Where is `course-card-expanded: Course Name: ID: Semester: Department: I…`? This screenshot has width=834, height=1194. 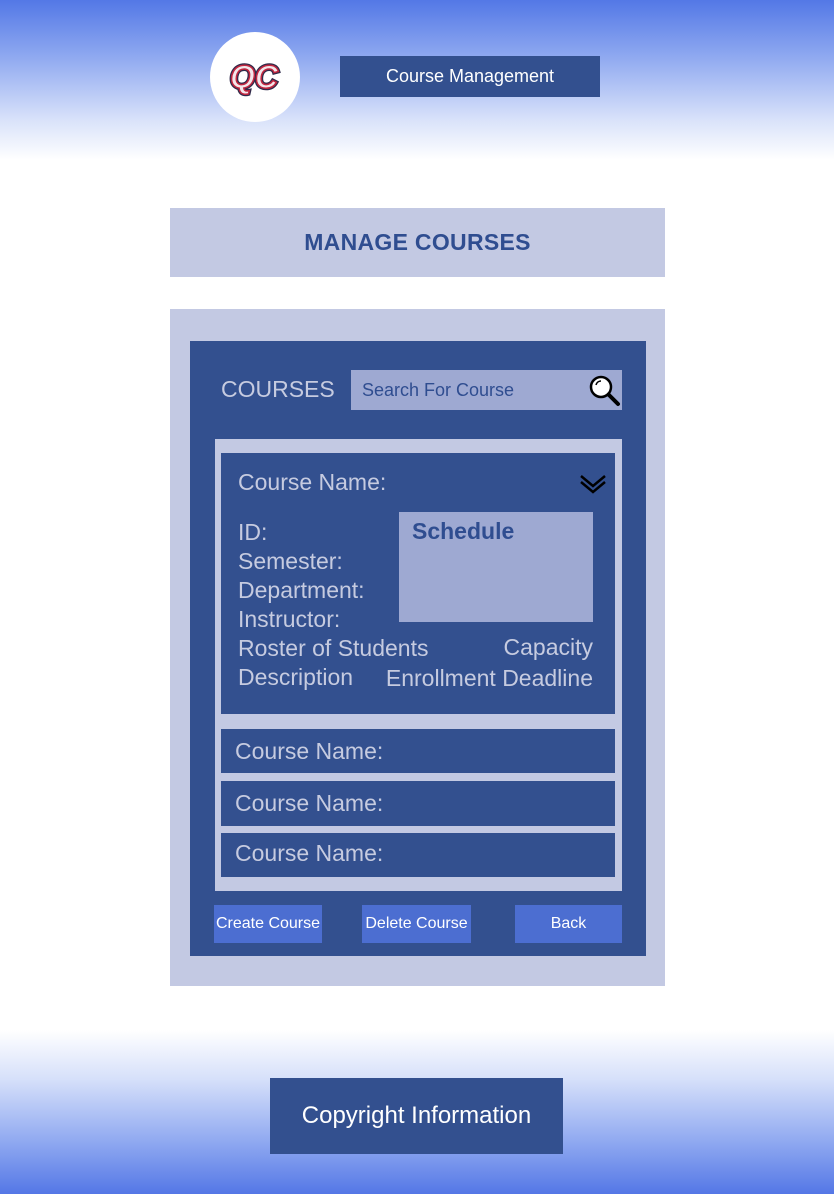
course-card-expanded: Course Name: ID: Semester: Department: I… is located at coordinates (418, 583).